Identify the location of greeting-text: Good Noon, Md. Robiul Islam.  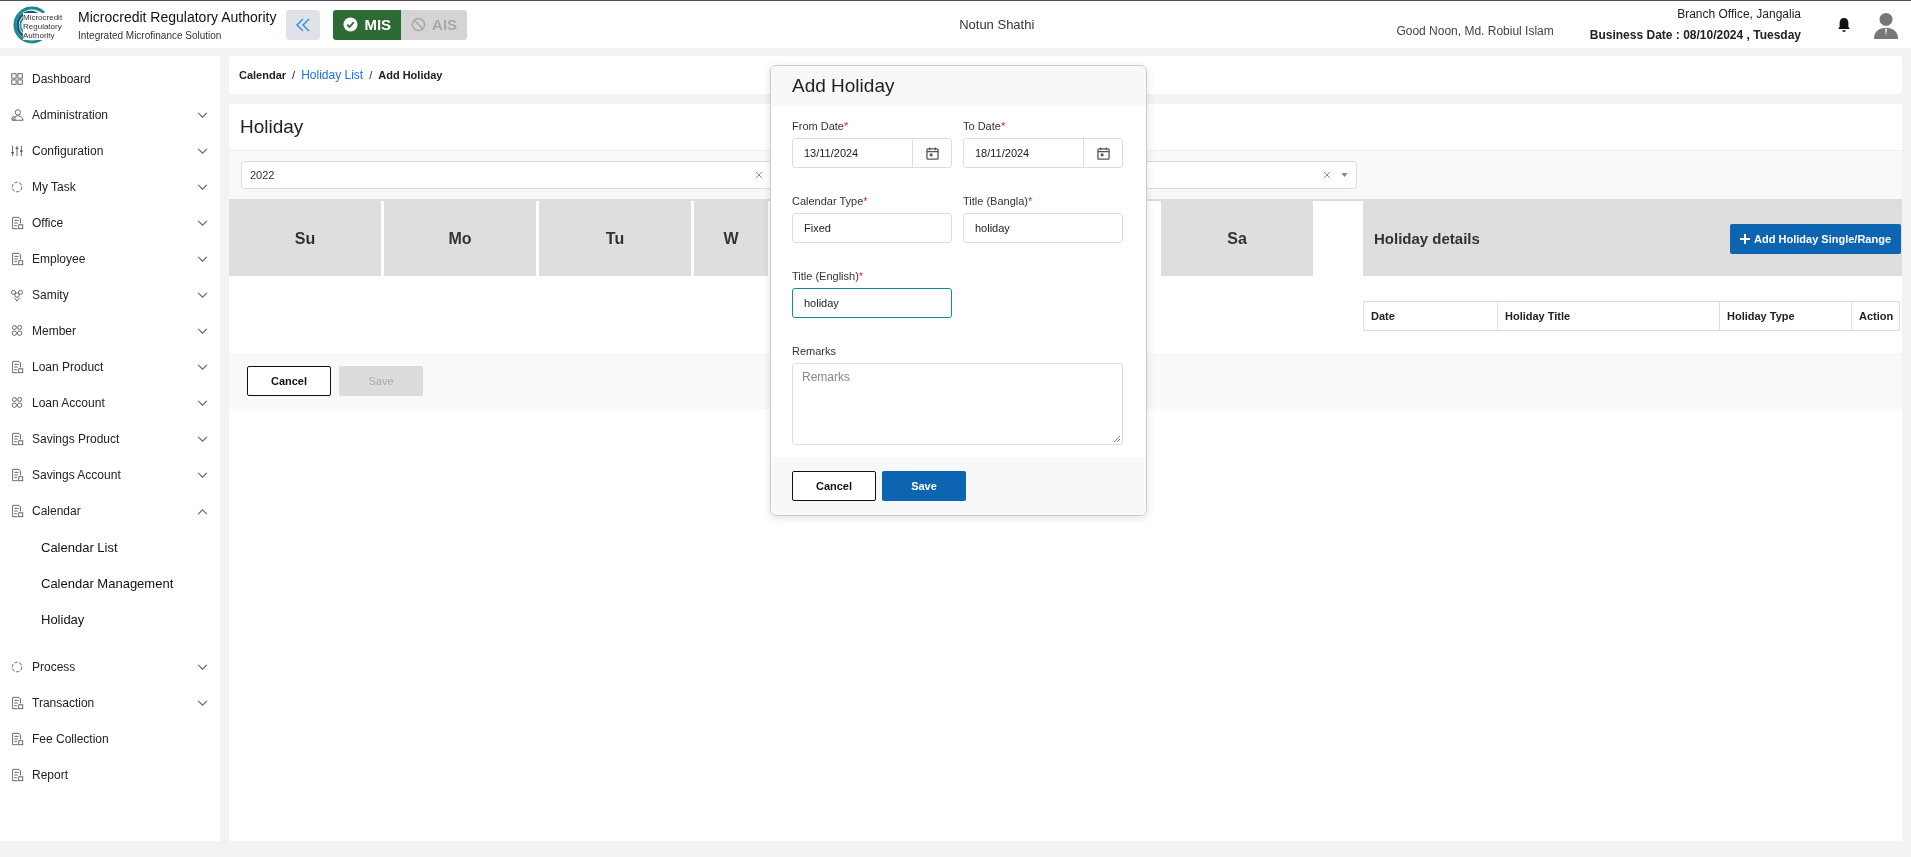
(1475, 31).